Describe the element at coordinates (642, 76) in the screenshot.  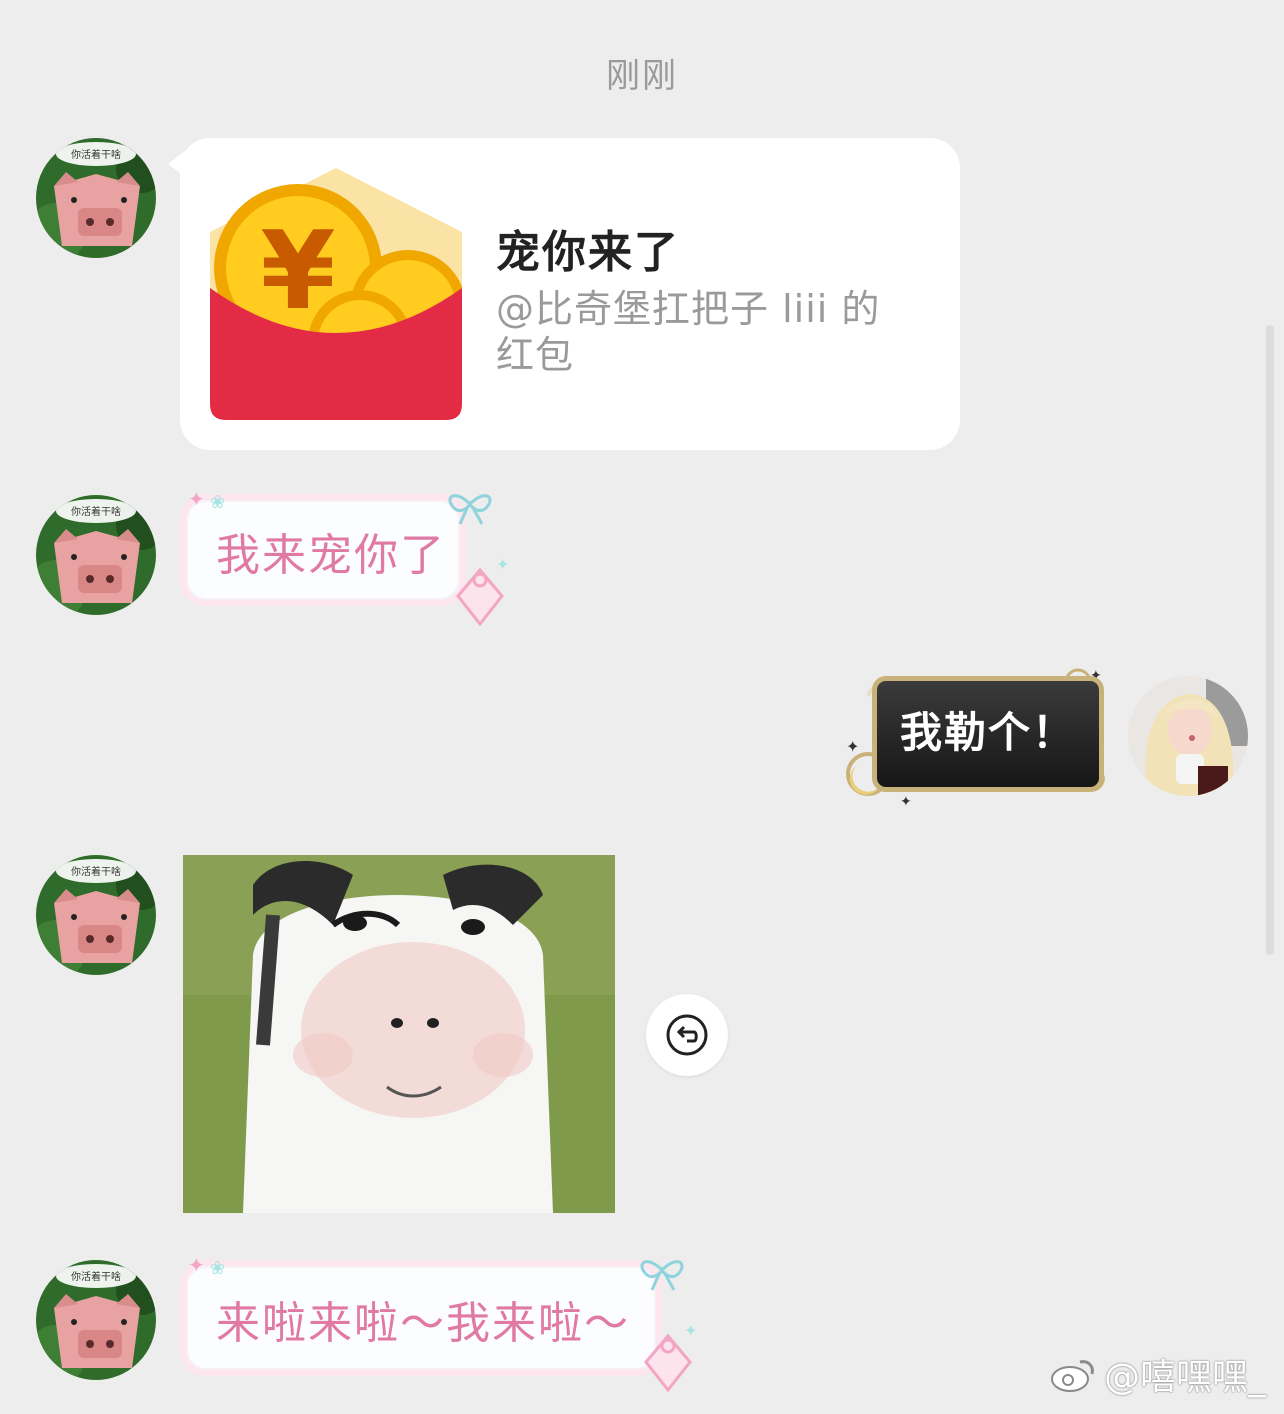
I see `timestamp: 刚刚` at that location.